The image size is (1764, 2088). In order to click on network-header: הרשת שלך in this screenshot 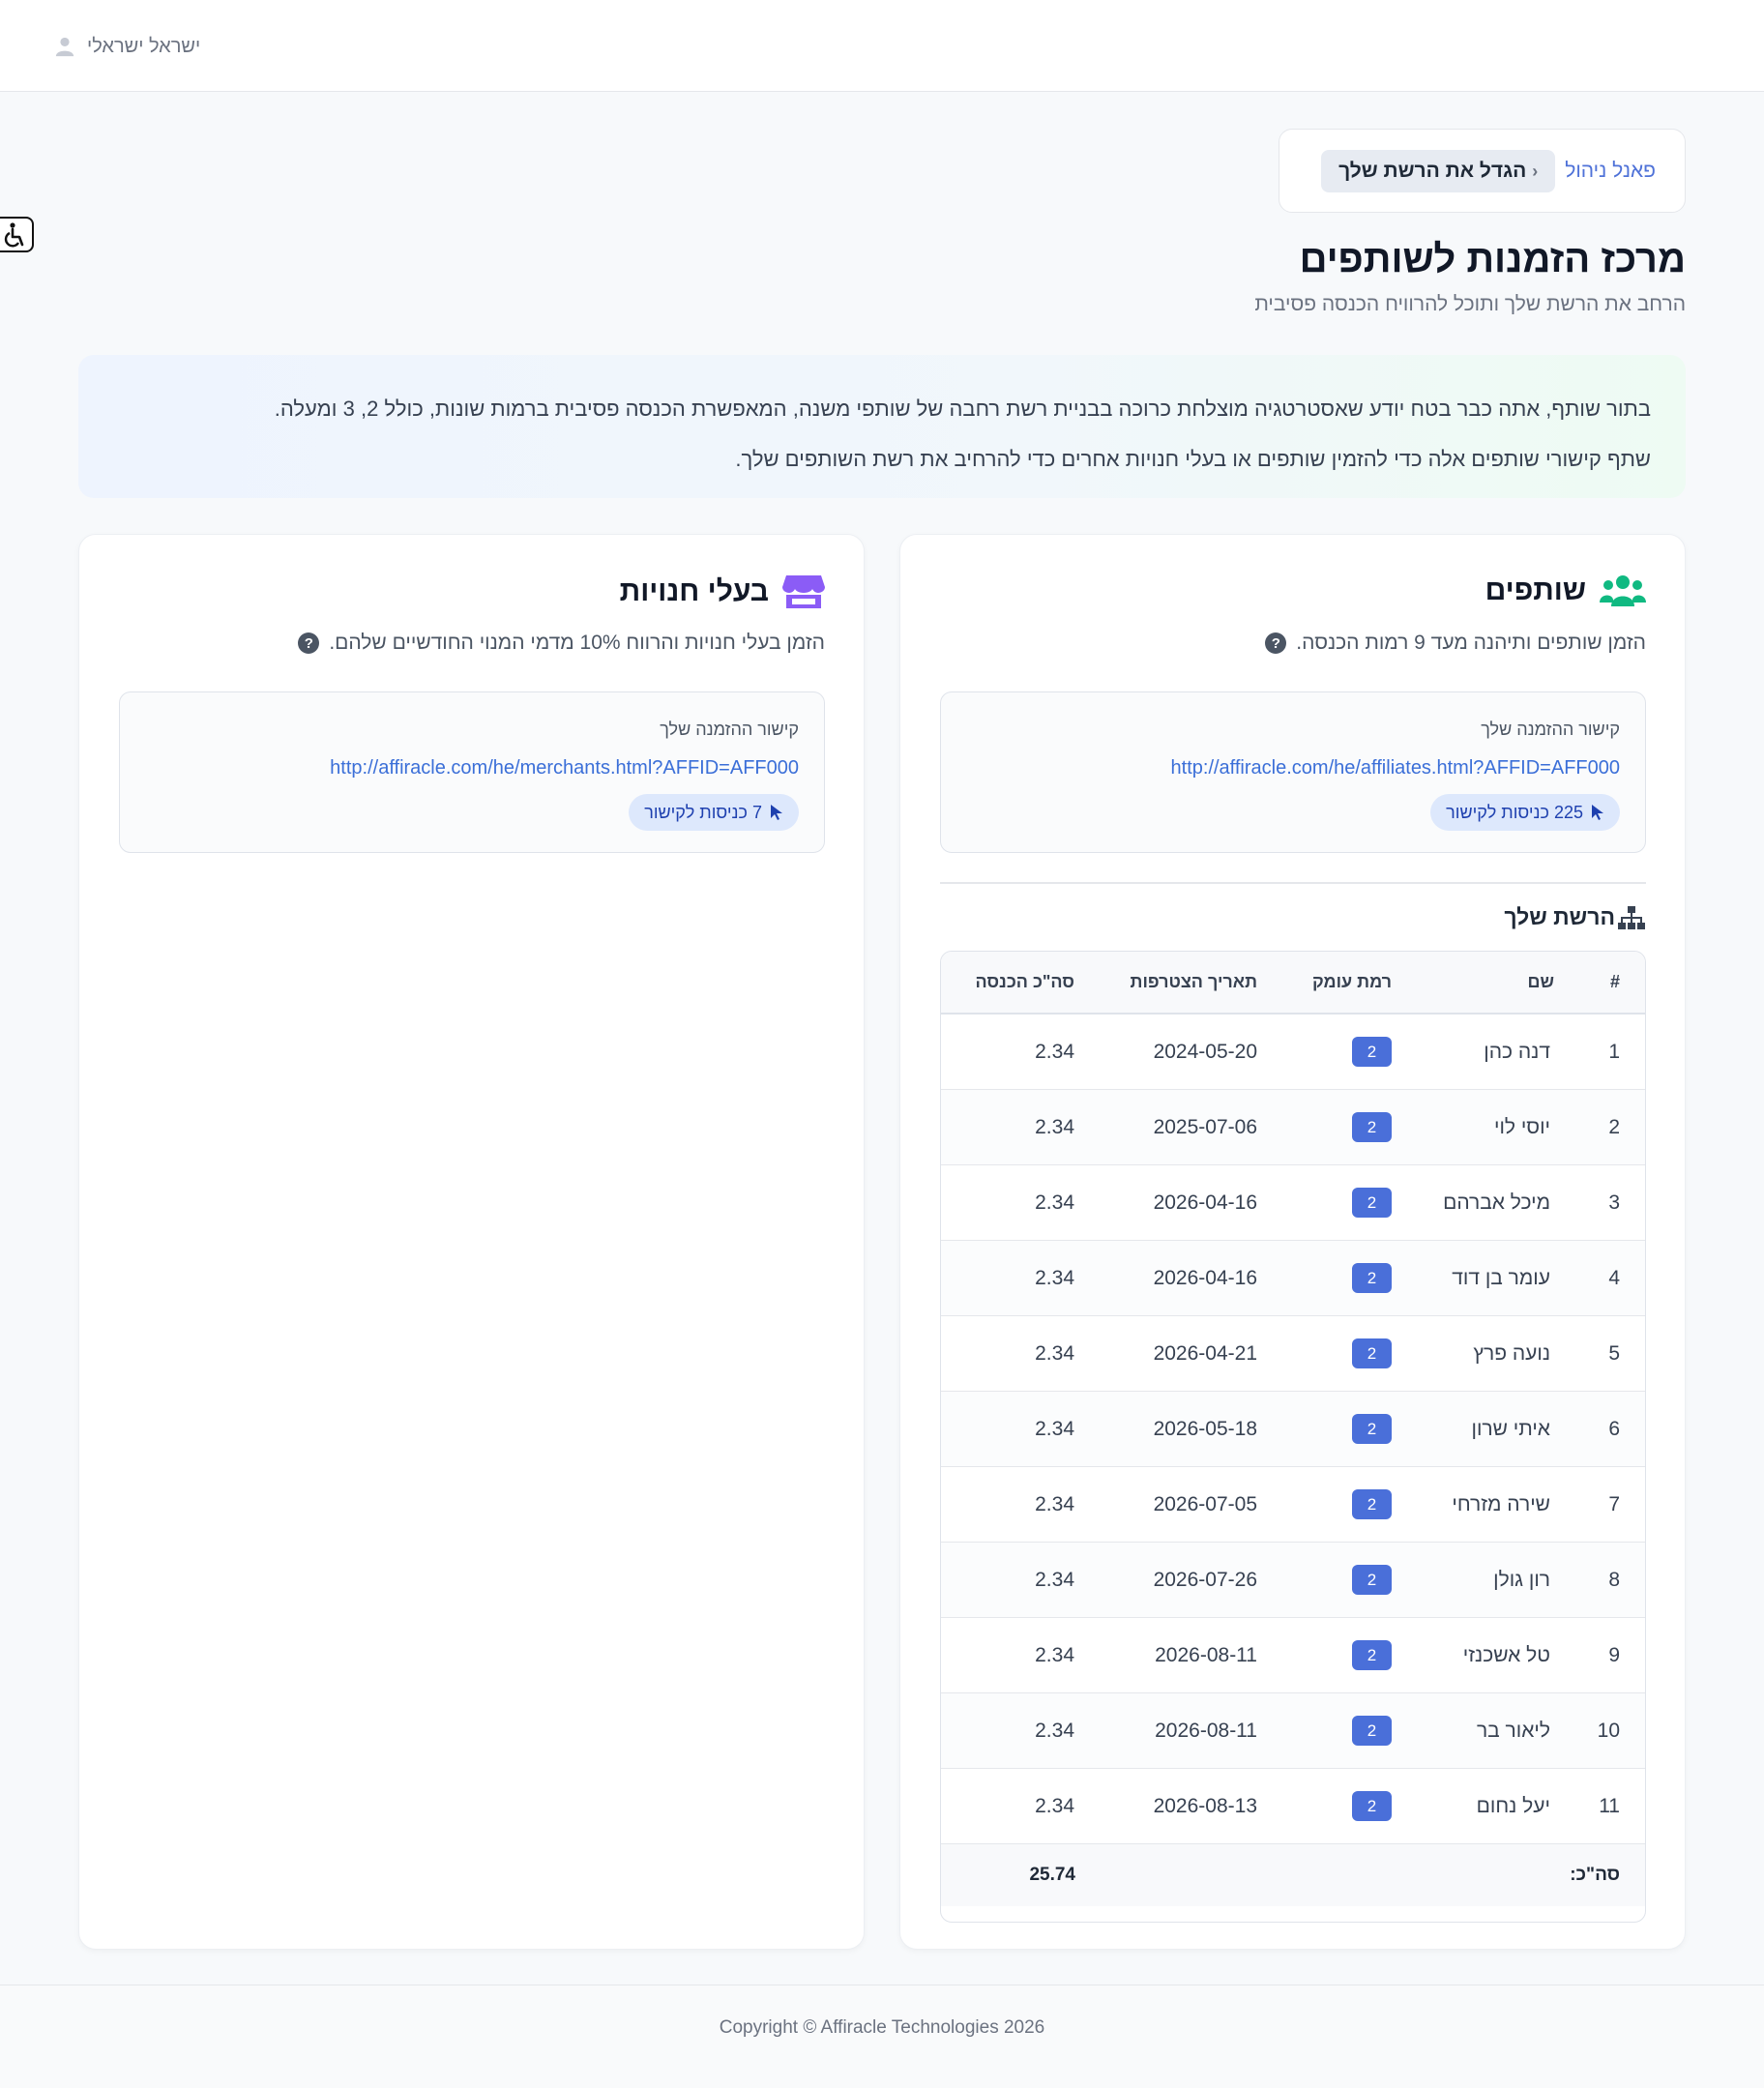, I will do `click(1575, 917)`.